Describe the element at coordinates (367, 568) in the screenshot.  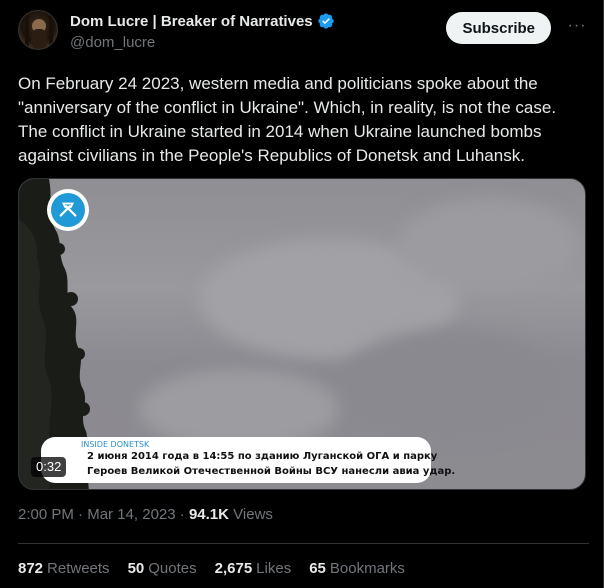
I see `stat-label: Bookmarks` at that location.